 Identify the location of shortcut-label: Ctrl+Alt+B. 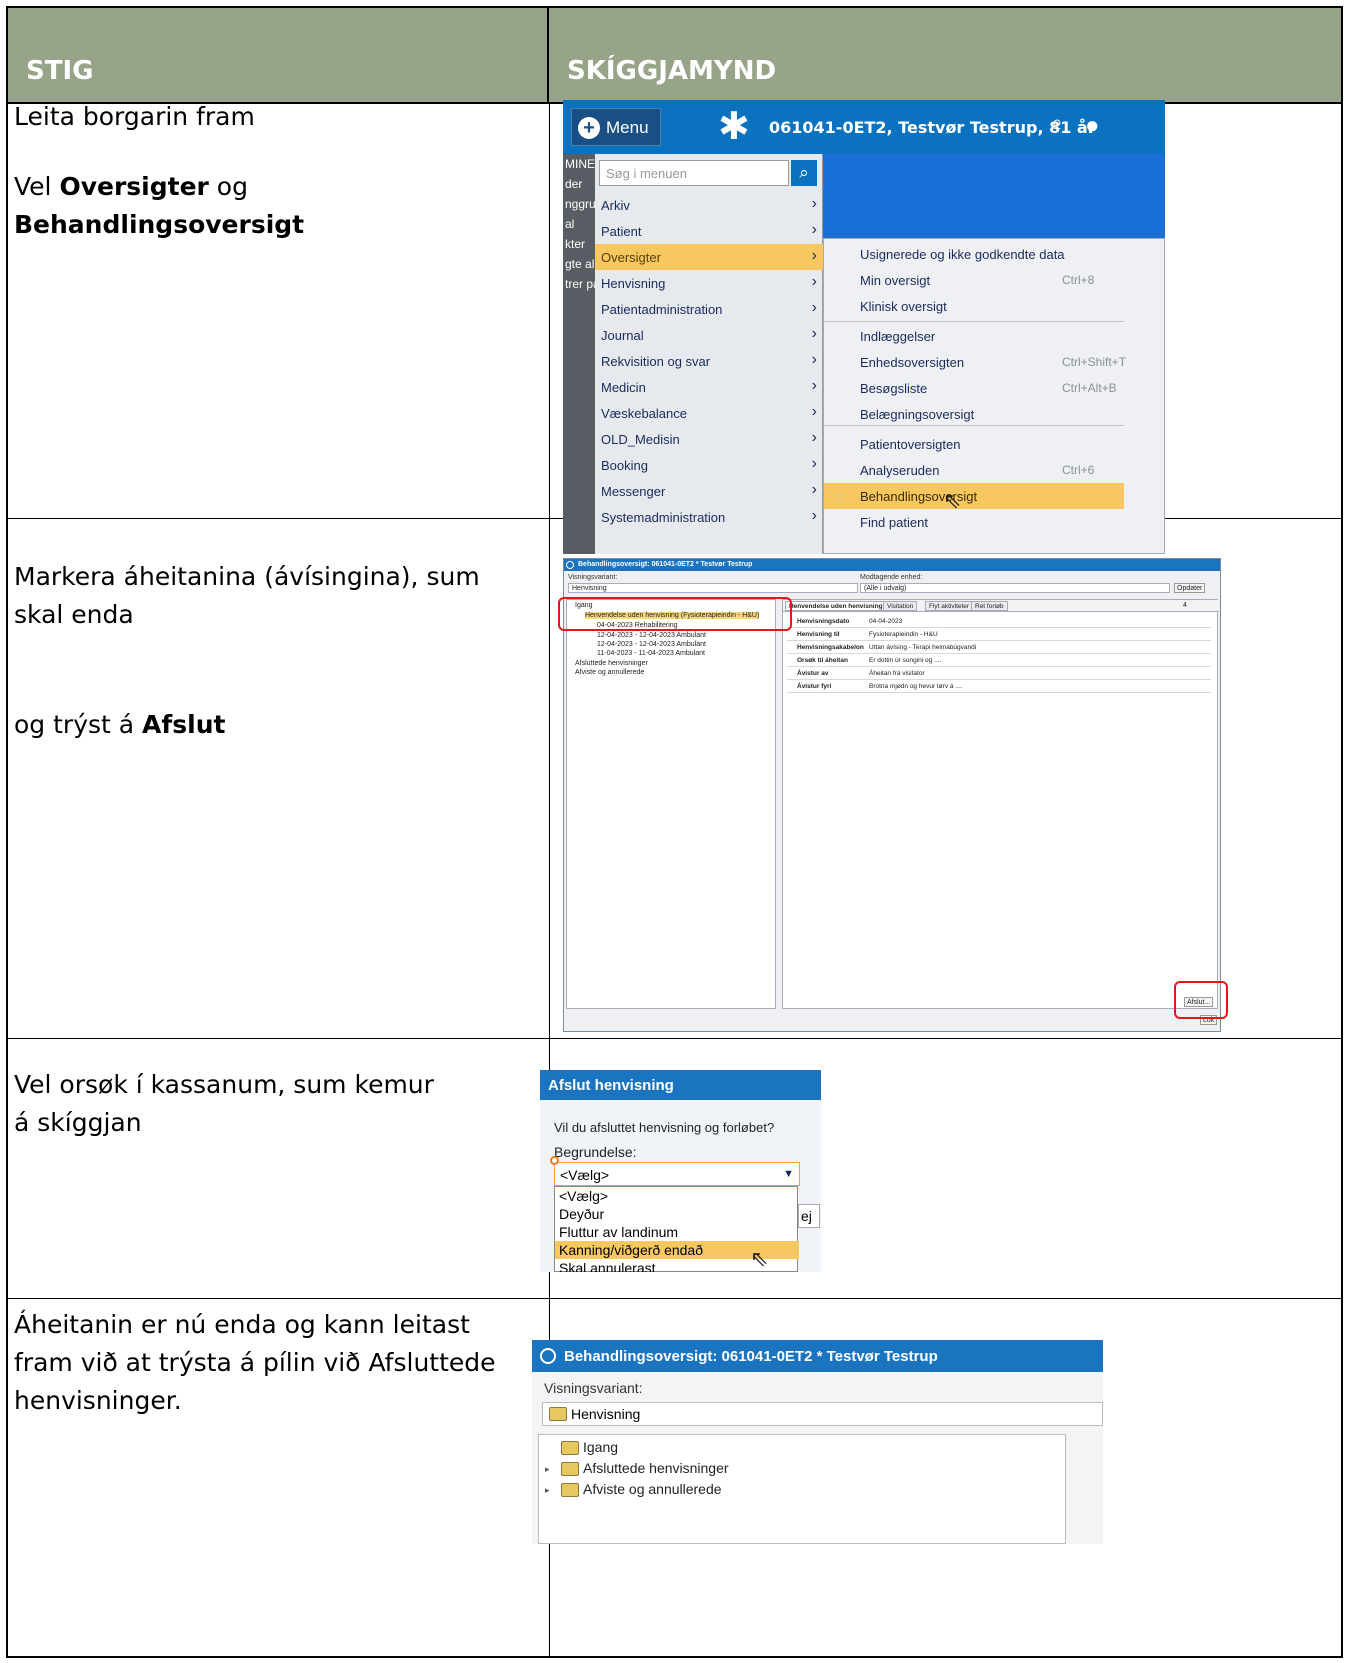
(1089, 388).